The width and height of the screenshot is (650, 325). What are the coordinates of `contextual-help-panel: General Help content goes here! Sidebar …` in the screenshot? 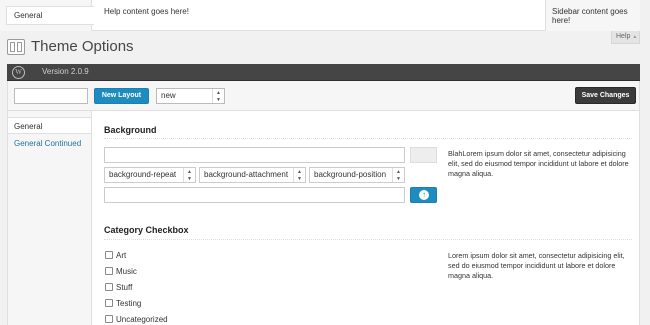 It's located at (320, 15).